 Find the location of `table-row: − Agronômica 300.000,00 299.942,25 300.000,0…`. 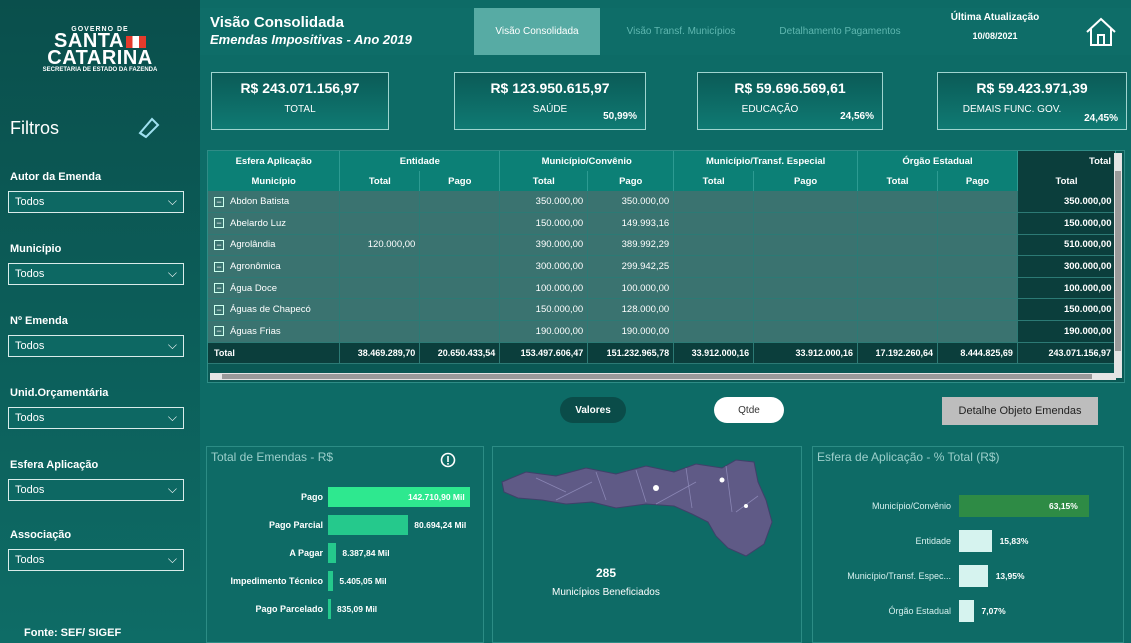

table-row: − Agronômica 300.000,00 299.942,25 300.000,0… is located at coordinates (662, 266).